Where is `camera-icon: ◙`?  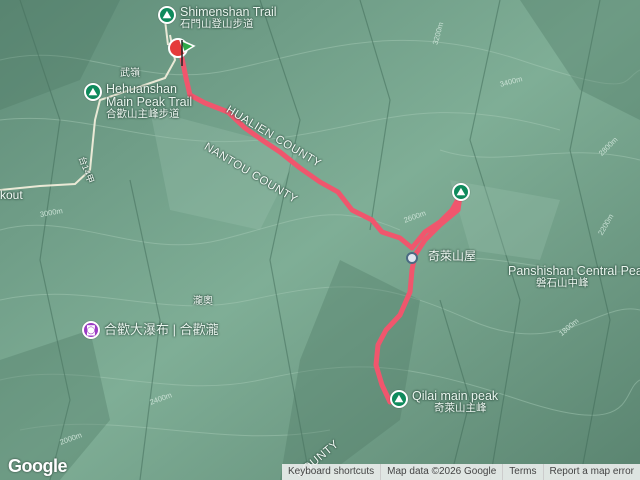
camera-icon: ◙ is located at coordinates (91, 330).